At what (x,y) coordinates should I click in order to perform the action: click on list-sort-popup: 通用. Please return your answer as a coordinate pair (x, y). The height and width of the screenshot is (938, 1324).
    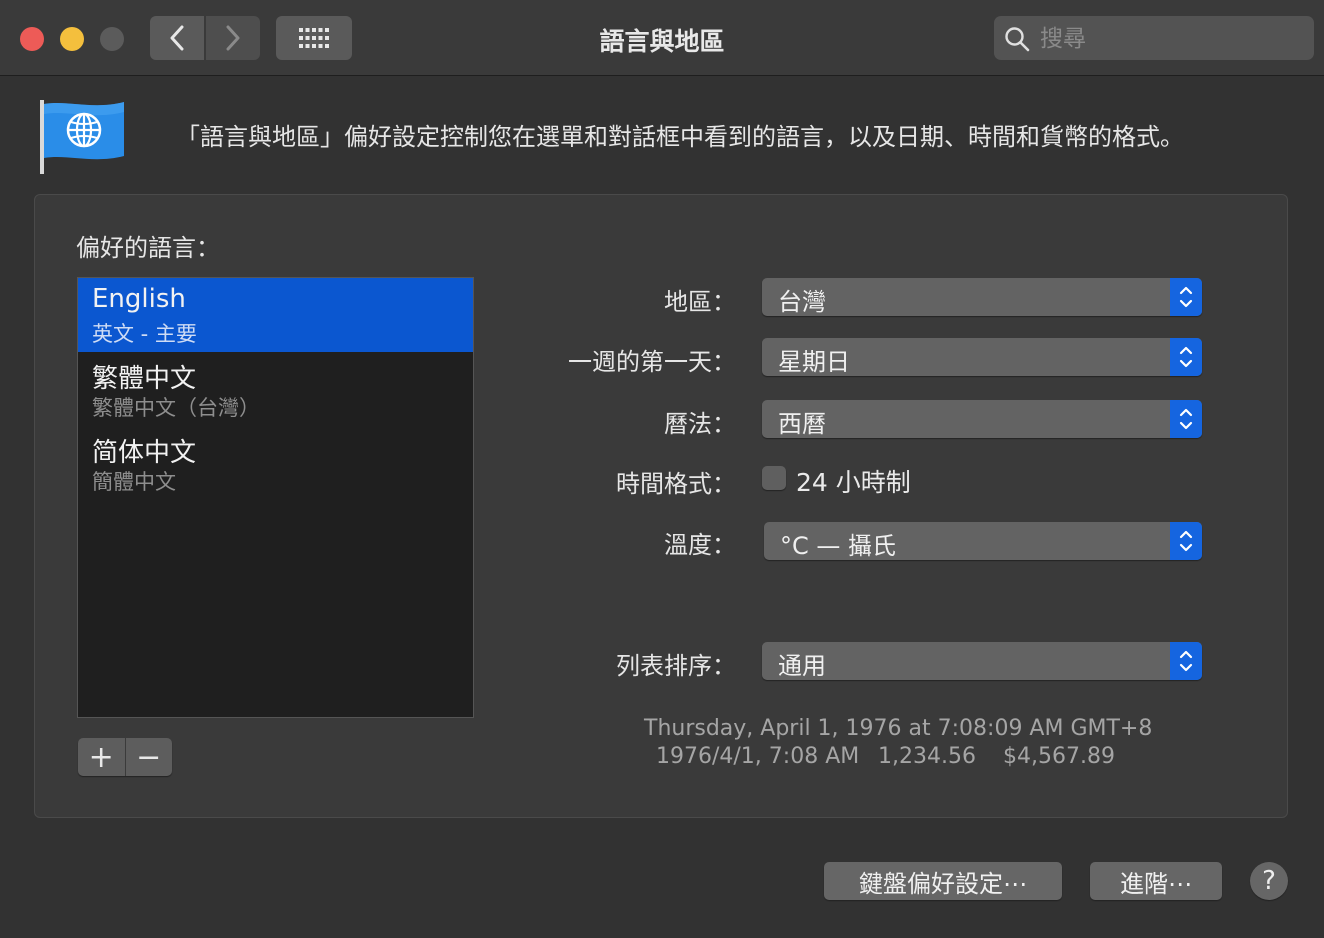
    Looking at the image, I should click on (982, 661).